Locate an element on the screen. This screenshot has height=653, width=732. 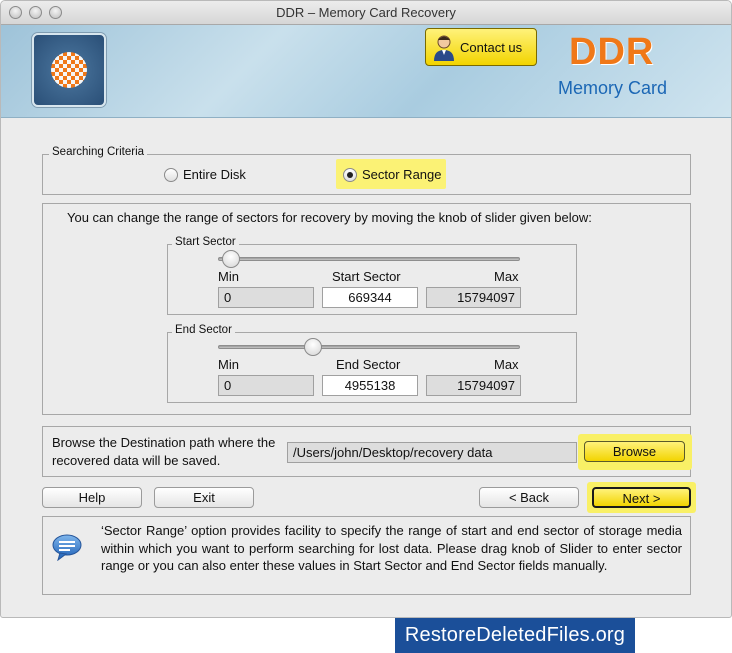
entire-disk-label: Entire Disk is located at coordinates (214, 174).